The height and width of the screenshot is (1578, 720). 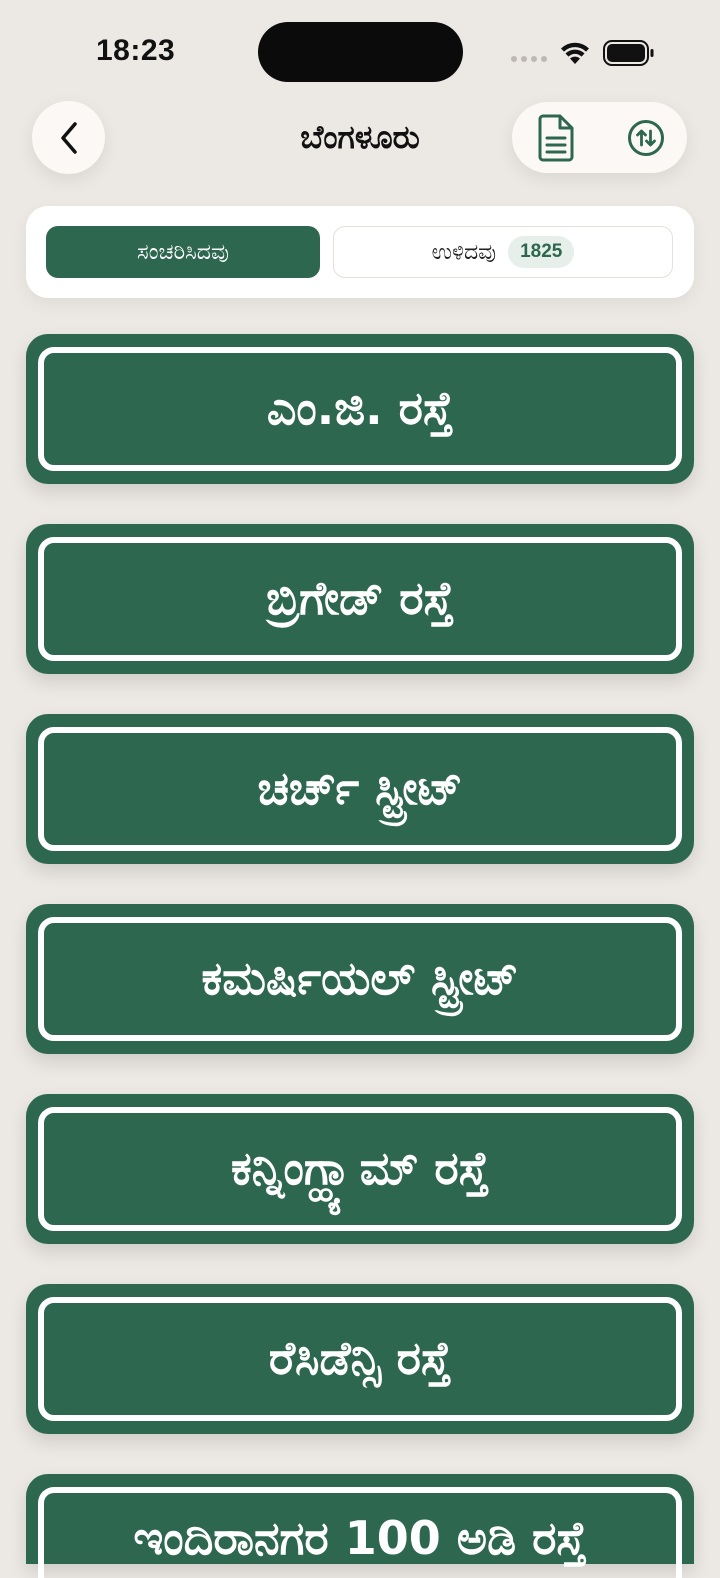 I want to click on status-bar: 18:23, so click(x=360, y=50).